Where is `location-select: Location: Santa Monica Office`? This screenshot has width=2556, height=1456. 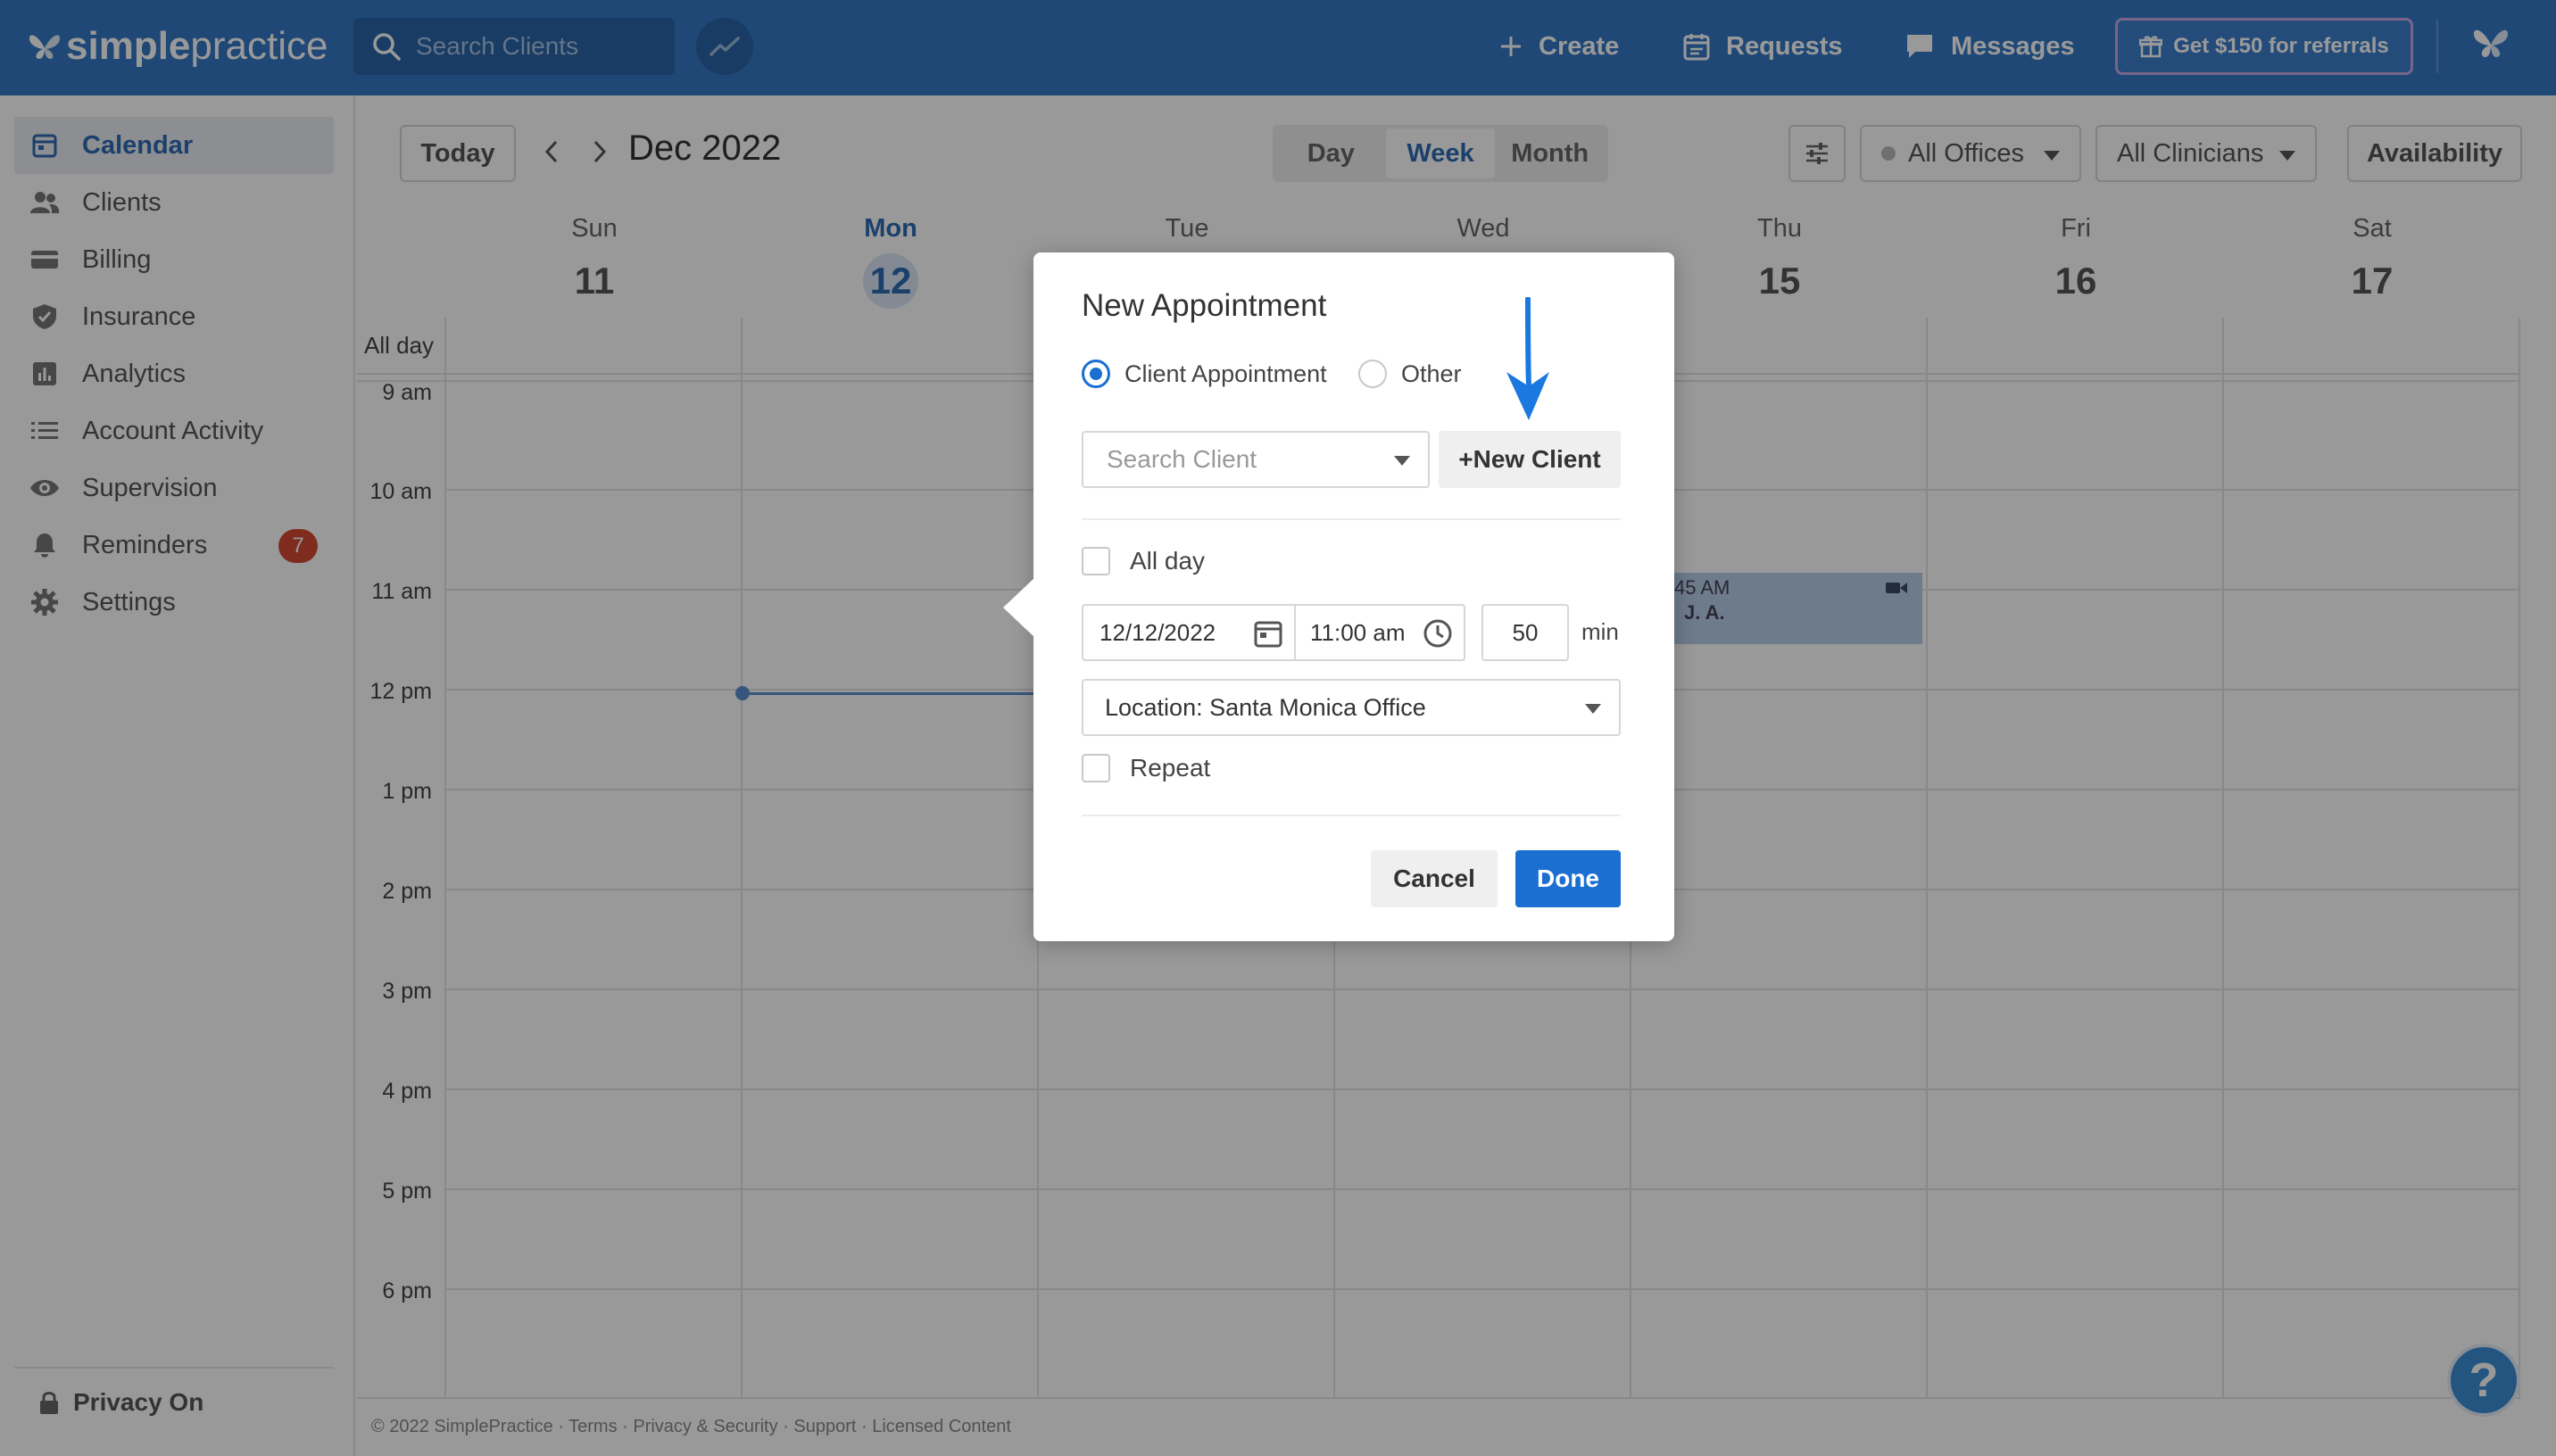 location-select: Location: Santa Monica Office is located at coordinates (1351, 708).